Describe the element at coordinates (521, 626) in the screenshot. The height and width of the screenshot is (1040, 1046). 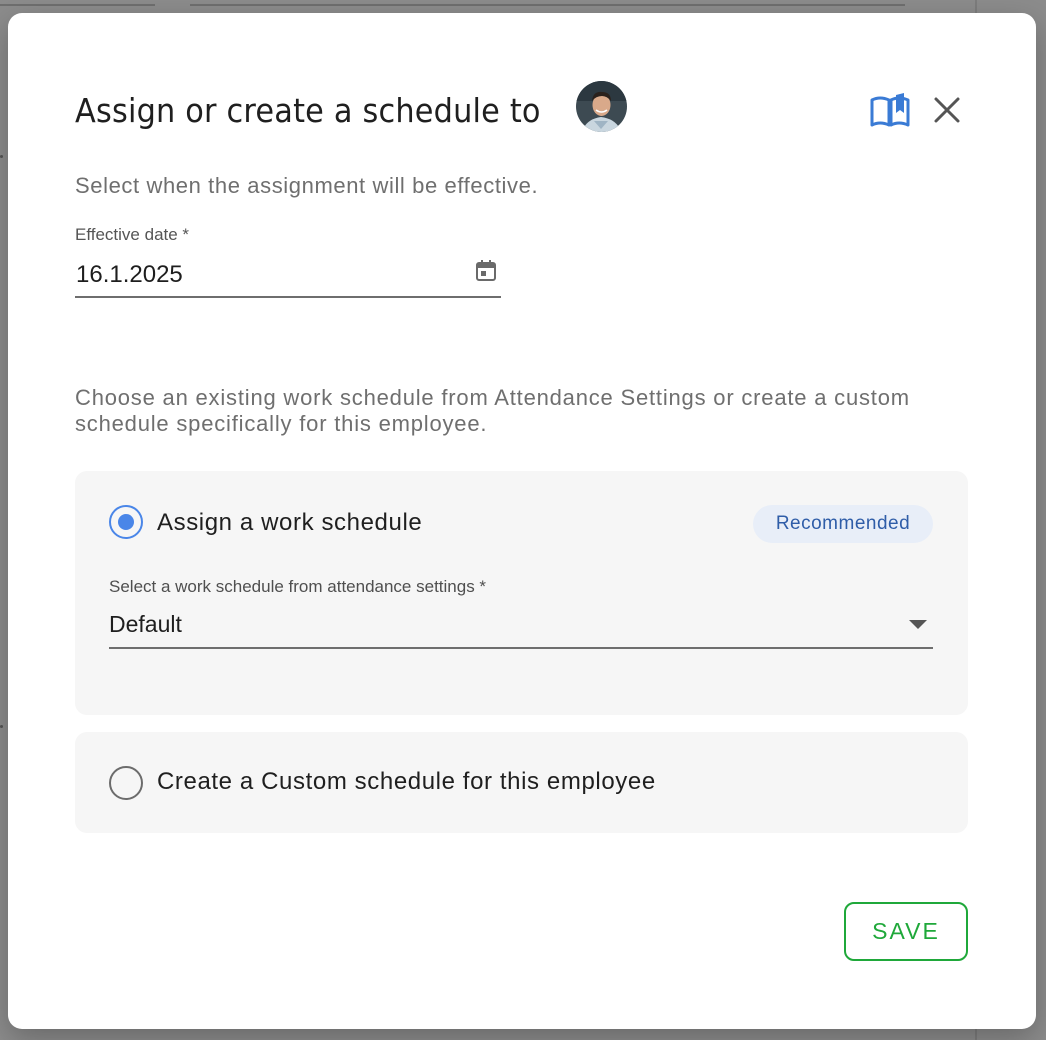
I see `work-schedule-select: Default` at that location.